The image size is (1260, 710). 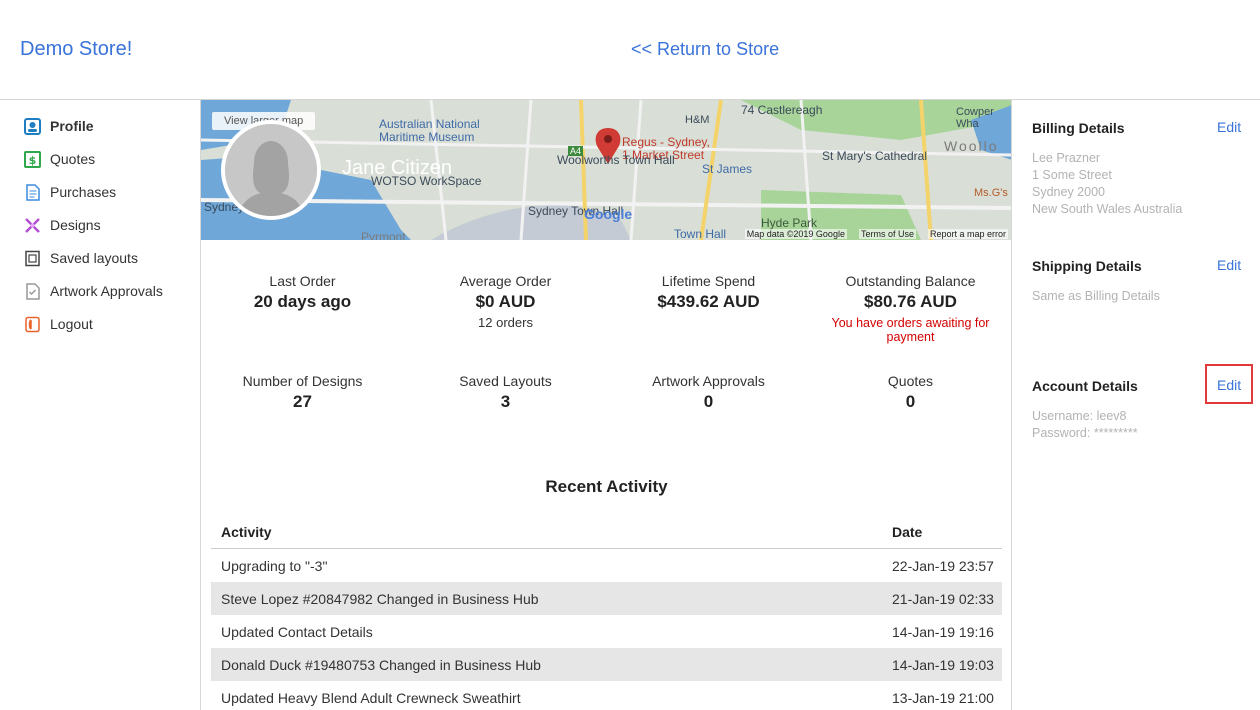 I want to click on stat-label: Lifetime Spend, so click(x=708, y=281).